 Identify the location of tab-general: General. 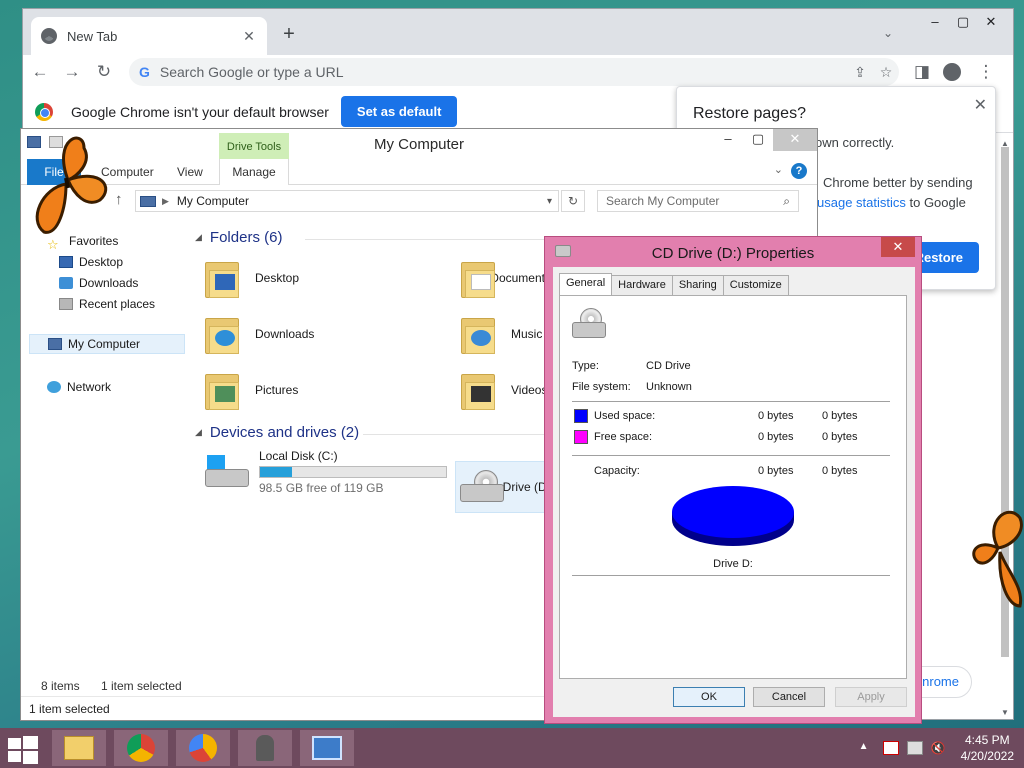
(586, 284).